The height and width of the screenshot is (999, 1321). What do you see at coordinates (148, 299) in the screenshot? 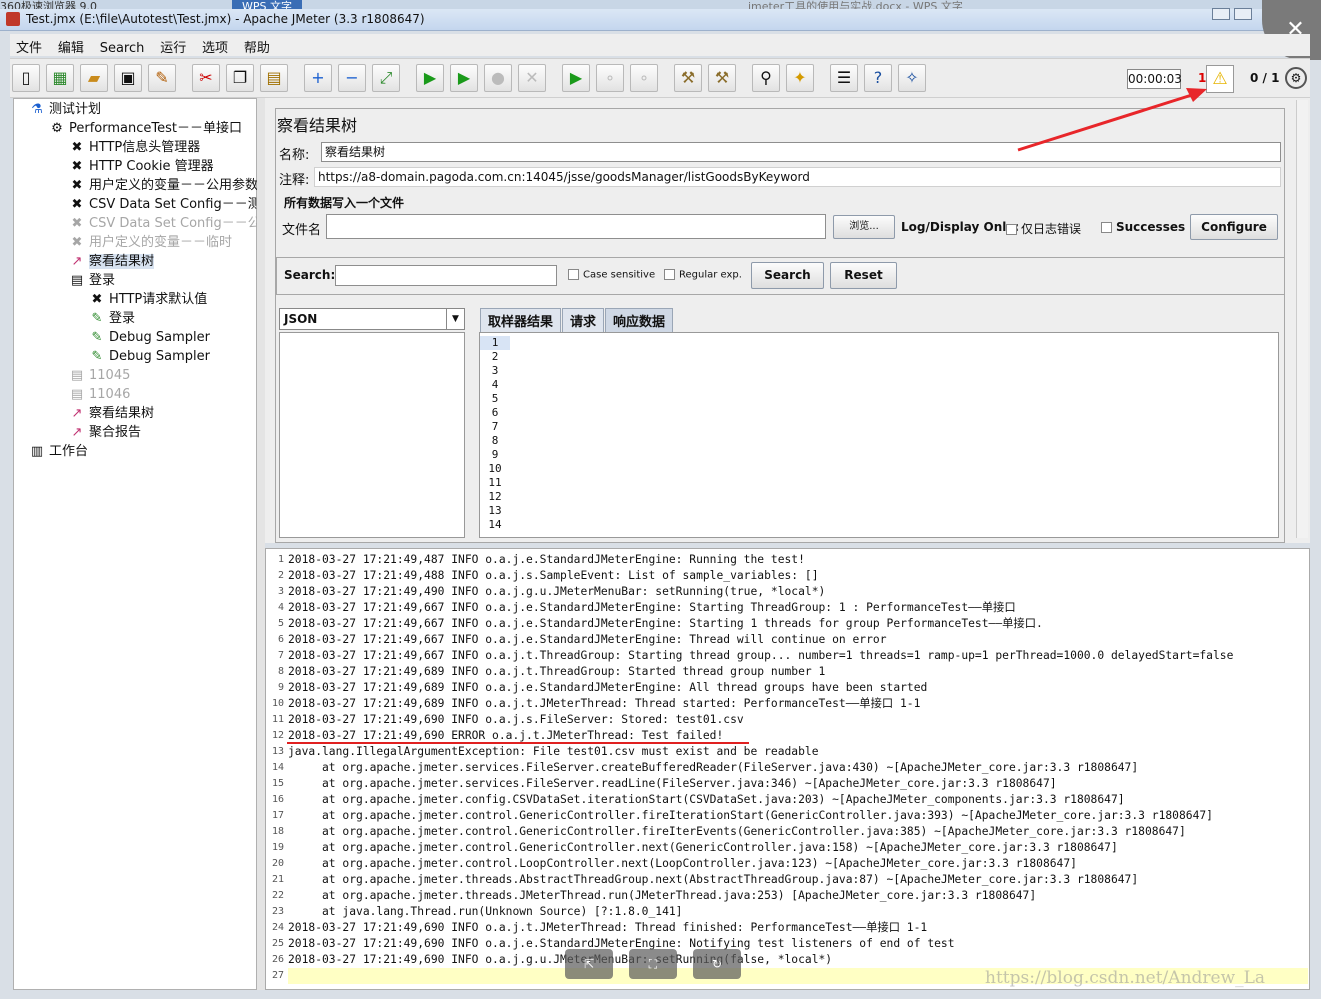
I see `tree-node: ✖ HTTP请求默认值` at bounding box center [148, 299].